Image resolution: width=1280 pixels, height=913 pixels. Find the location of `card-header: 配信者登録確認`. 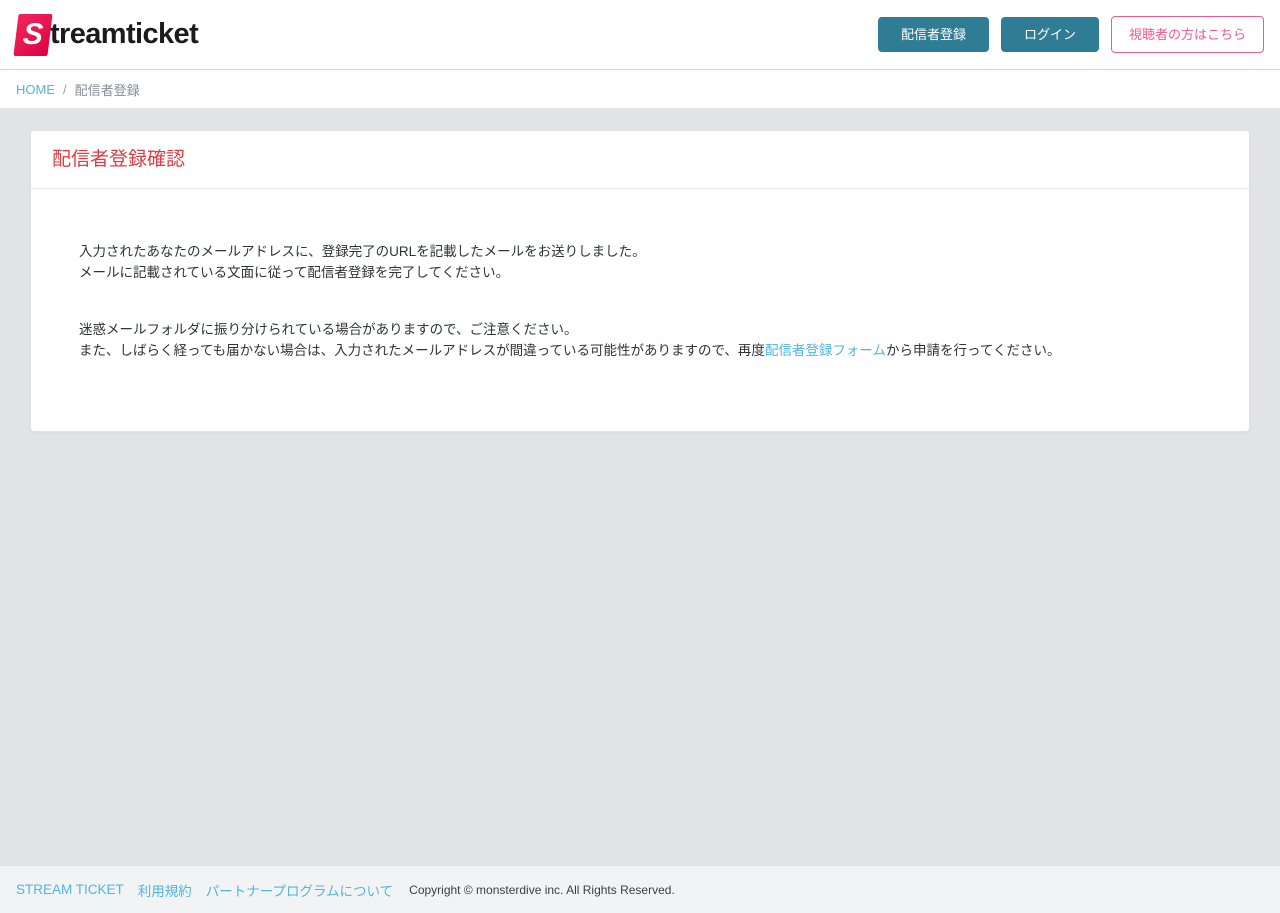

card-header: 配信者登録確認 is located at coordinates (640, 160).